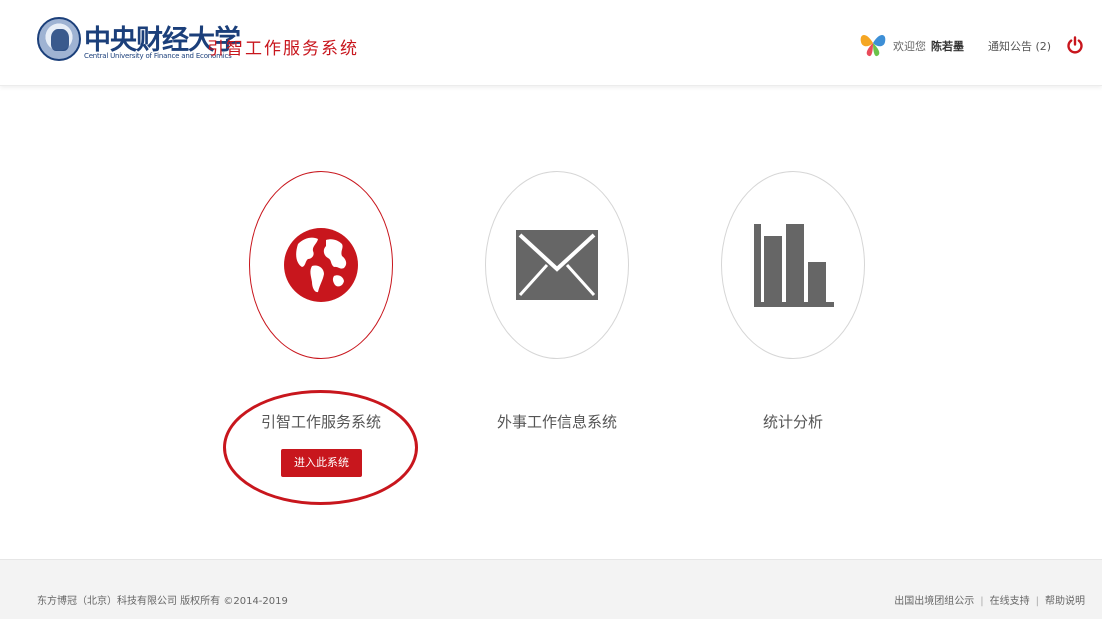 This screenshot has height=619, width=1102. I want to click on bar-chart-icon, so click(794, 265).